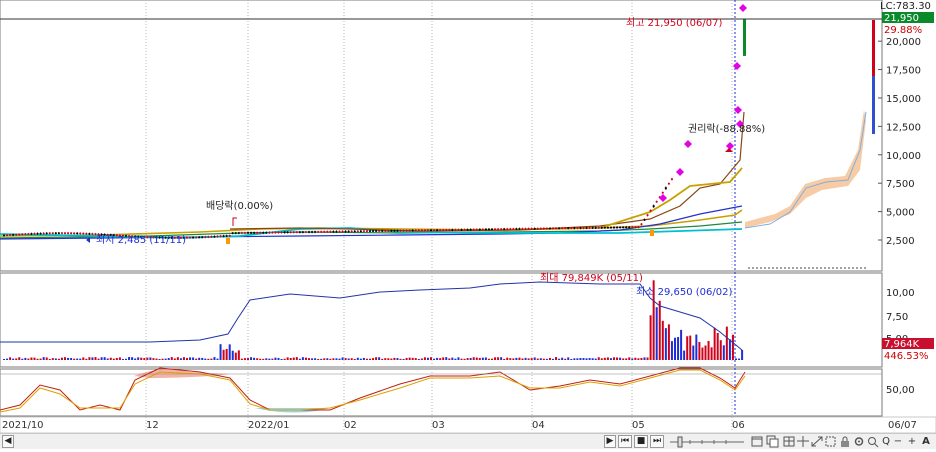  What do you see at coordinates (23, 425) in the screenshot?
I see `date-label: 2021/10` at bounding box center [23, 425].